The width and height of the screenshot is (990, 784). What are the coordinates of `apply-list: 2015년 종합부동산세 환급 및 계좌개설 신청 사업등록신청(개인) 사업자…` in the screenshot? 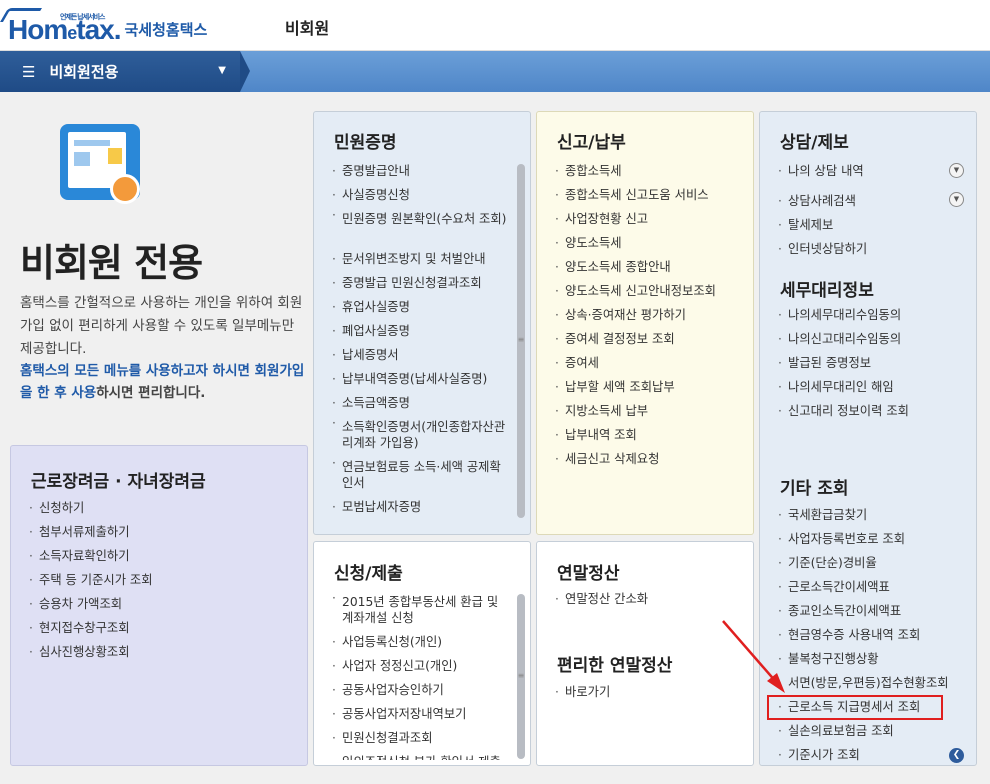 It's located at (422, 675).